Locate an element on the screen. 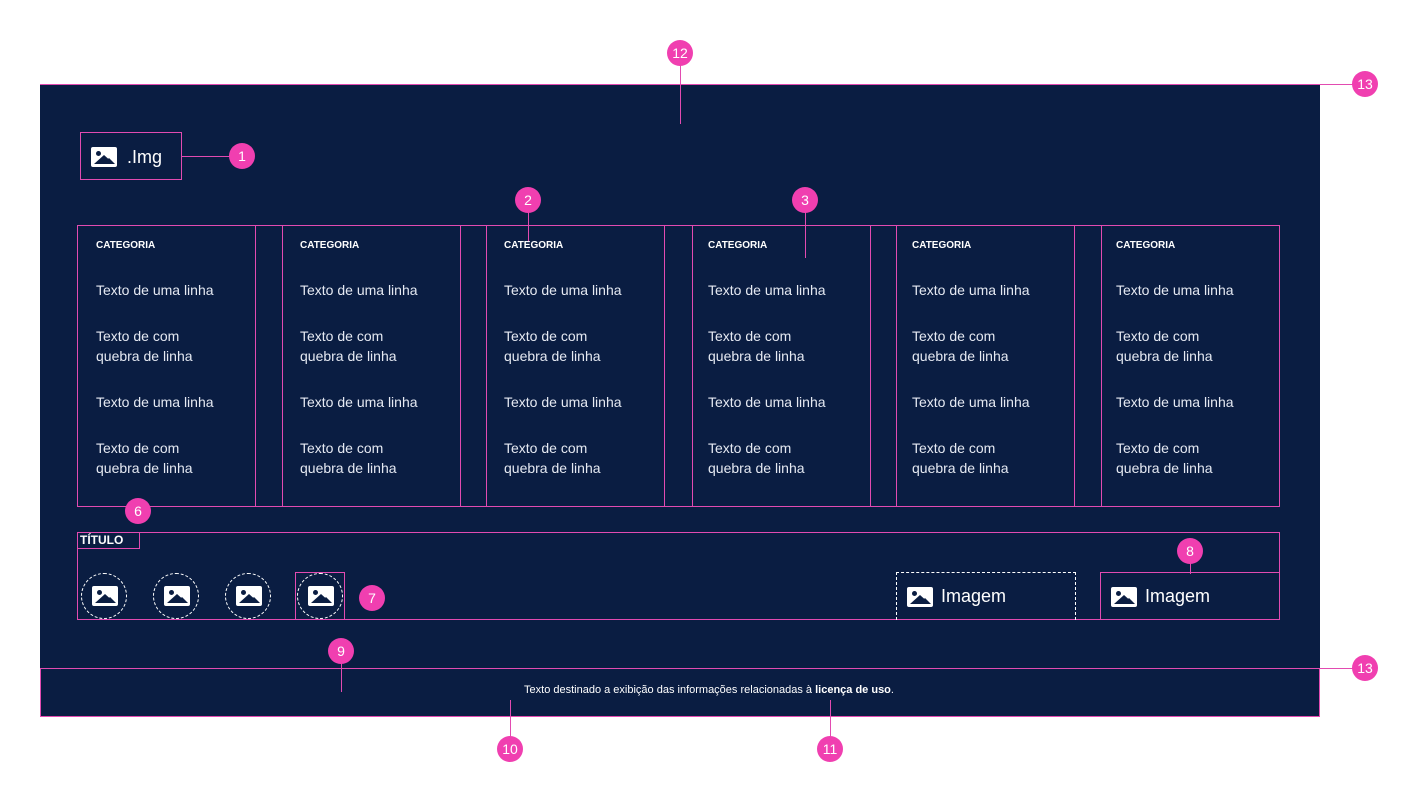  logo: .Img is located at coordinates (131, 156).